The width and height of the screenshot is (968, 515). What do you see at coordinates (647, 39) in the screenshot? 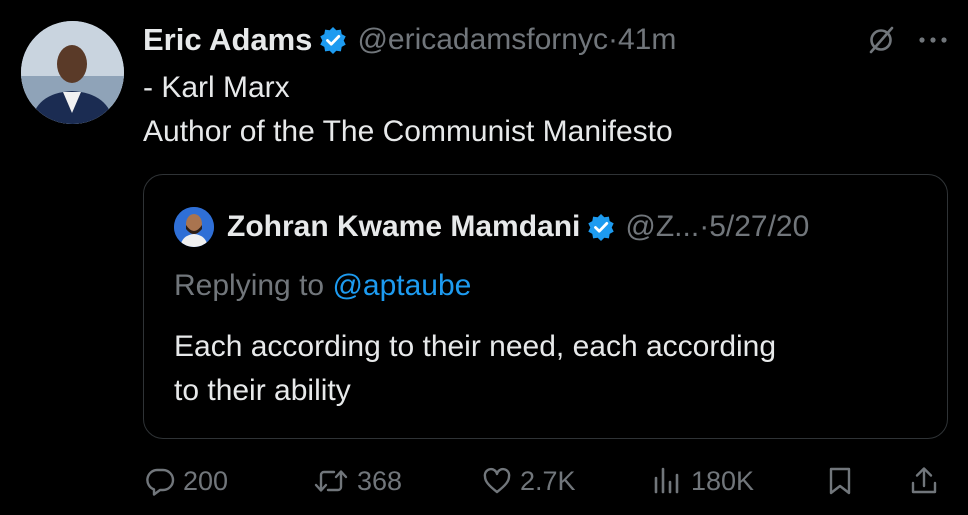
I see `tweet-time: 41m` at bounding box center [647, 39].